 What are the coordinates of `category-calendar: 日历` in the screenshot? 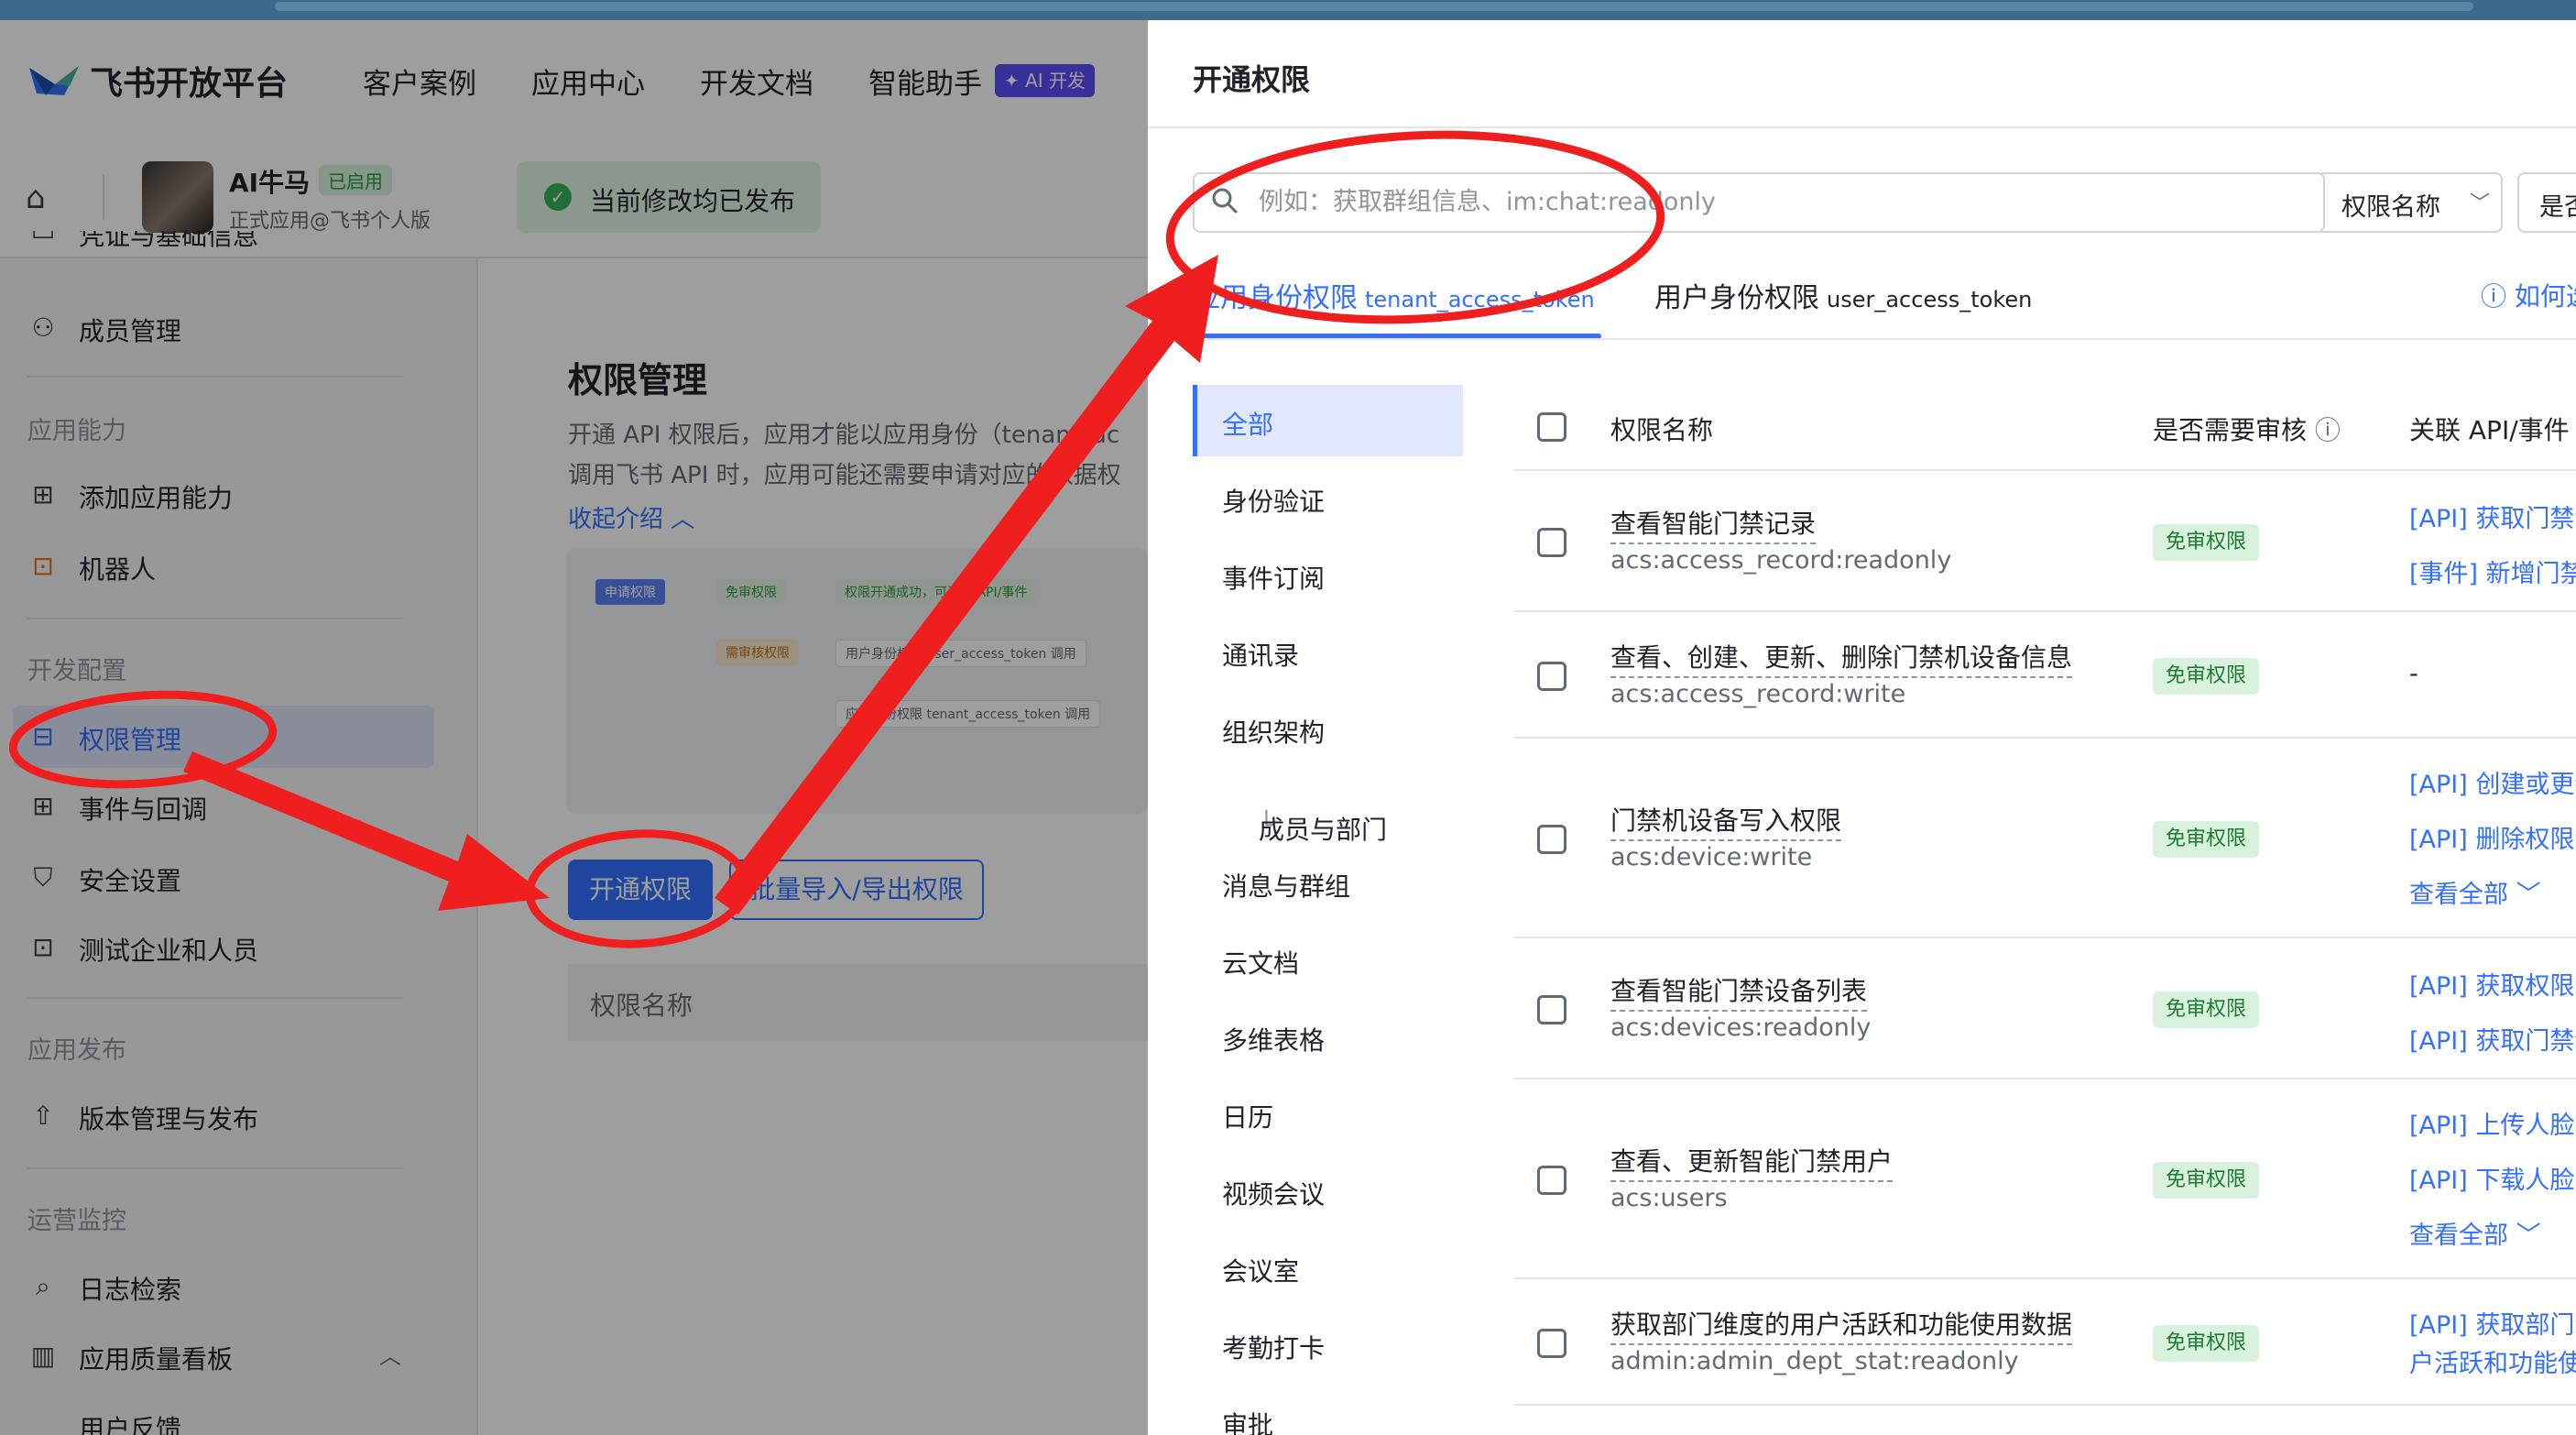 It's located at (1326, 1114).